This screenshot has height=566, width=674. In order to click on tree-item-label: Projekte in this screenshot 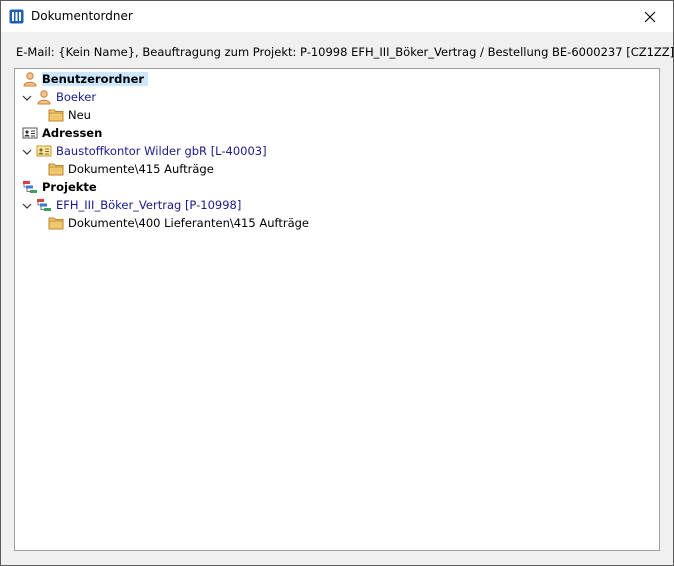, I will do `click(69, 187)`.